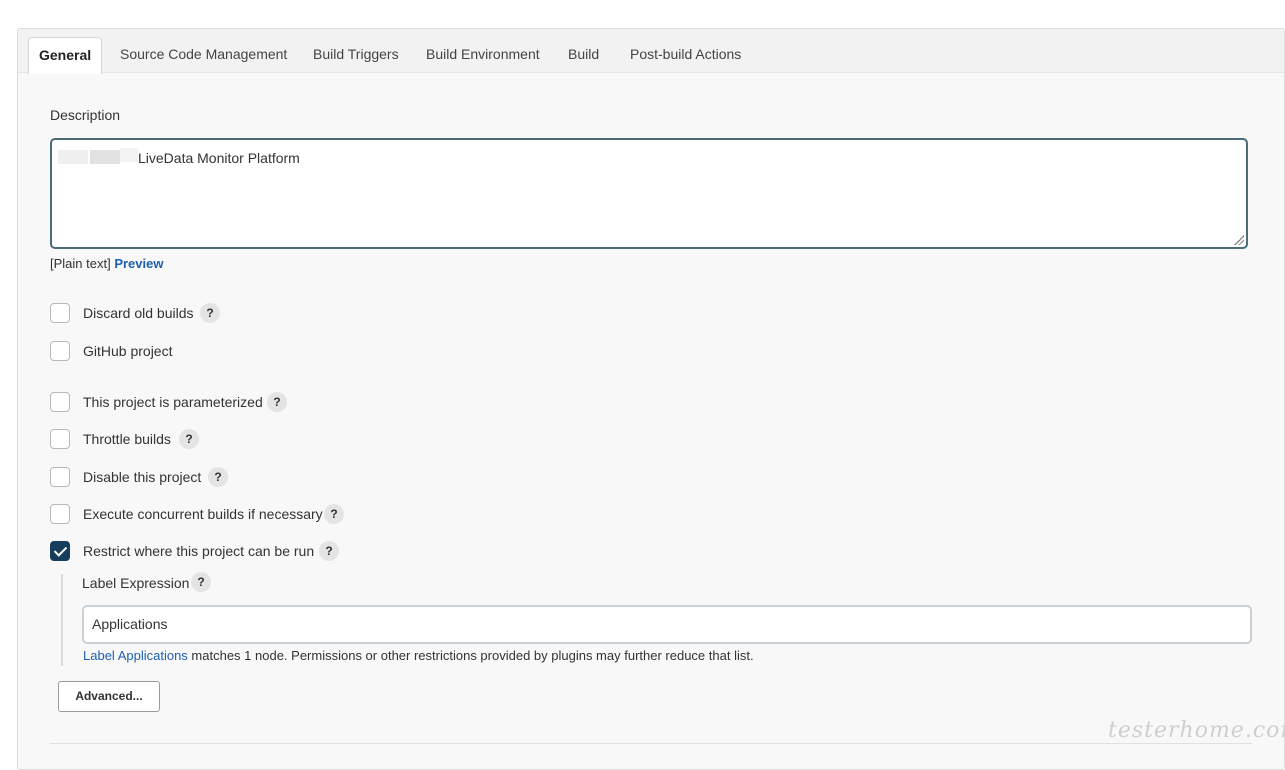 Image resolution: width=1285 pixels, height=770 pixels. Describe the element at coordinates (199, 551) in the screenshot. I see `restrict-run-label: Restrict where this project can be run` at that location.